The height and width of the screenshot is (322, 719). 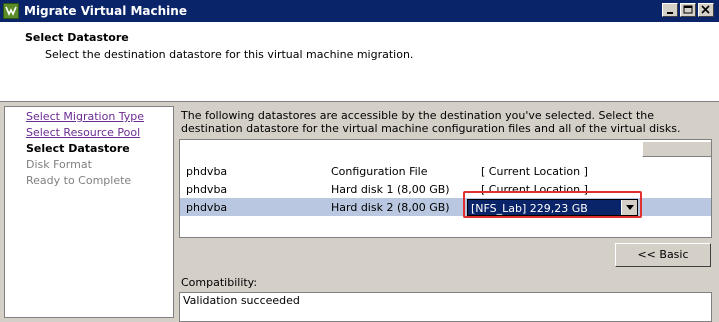 I want to click on maximize-icon, so click(x=688, y=10).